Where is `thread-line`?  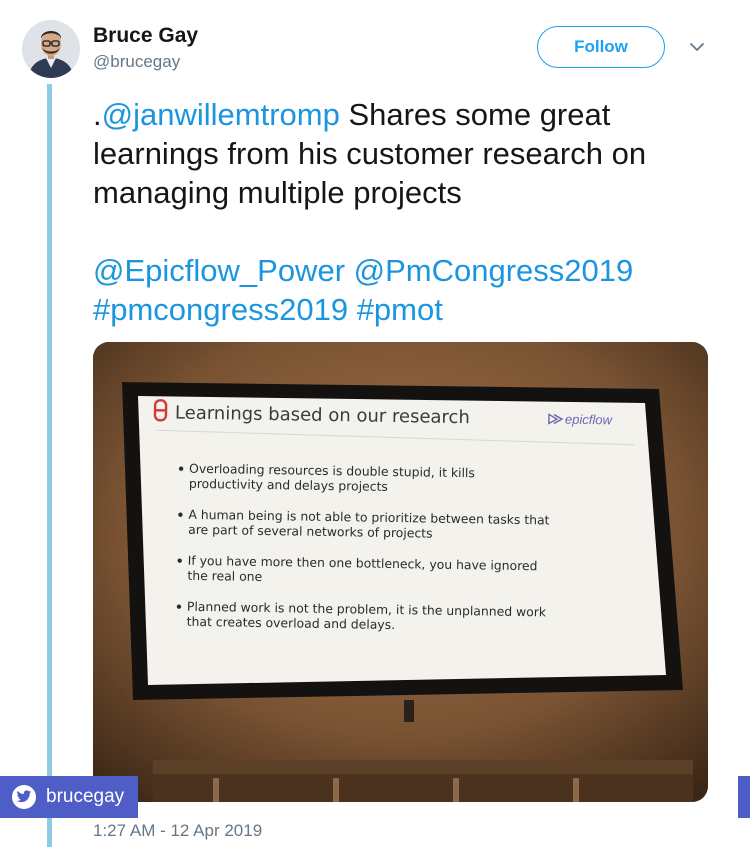 thread-line is located at coordinates (49, 465).